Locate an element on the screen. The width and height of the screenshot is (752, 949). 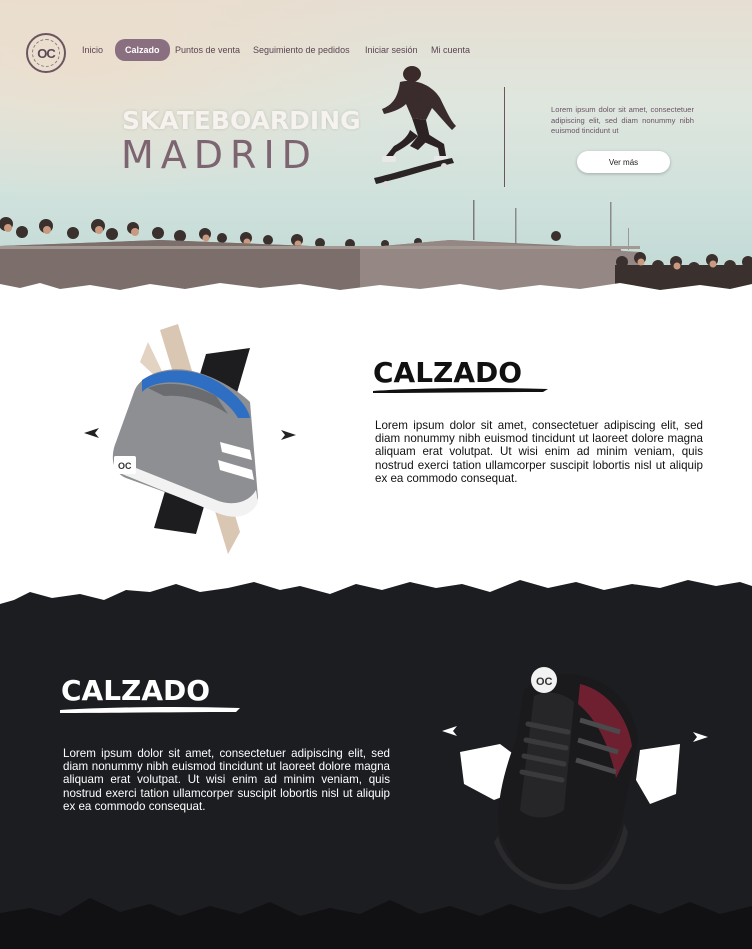
shoe-black-image: OC is located at coordinates (570, 778).